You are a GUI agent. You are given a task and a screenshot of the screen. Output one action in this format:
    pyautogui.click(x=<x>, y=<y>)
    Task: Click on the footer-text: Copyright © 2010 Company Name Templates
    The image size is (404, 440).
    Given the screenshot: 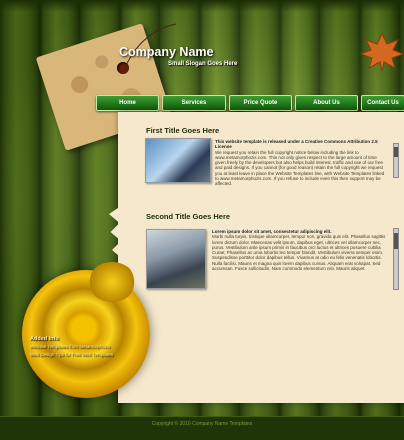 What is the action you would take?
    pyautogui.click(x=202, y=424)
    